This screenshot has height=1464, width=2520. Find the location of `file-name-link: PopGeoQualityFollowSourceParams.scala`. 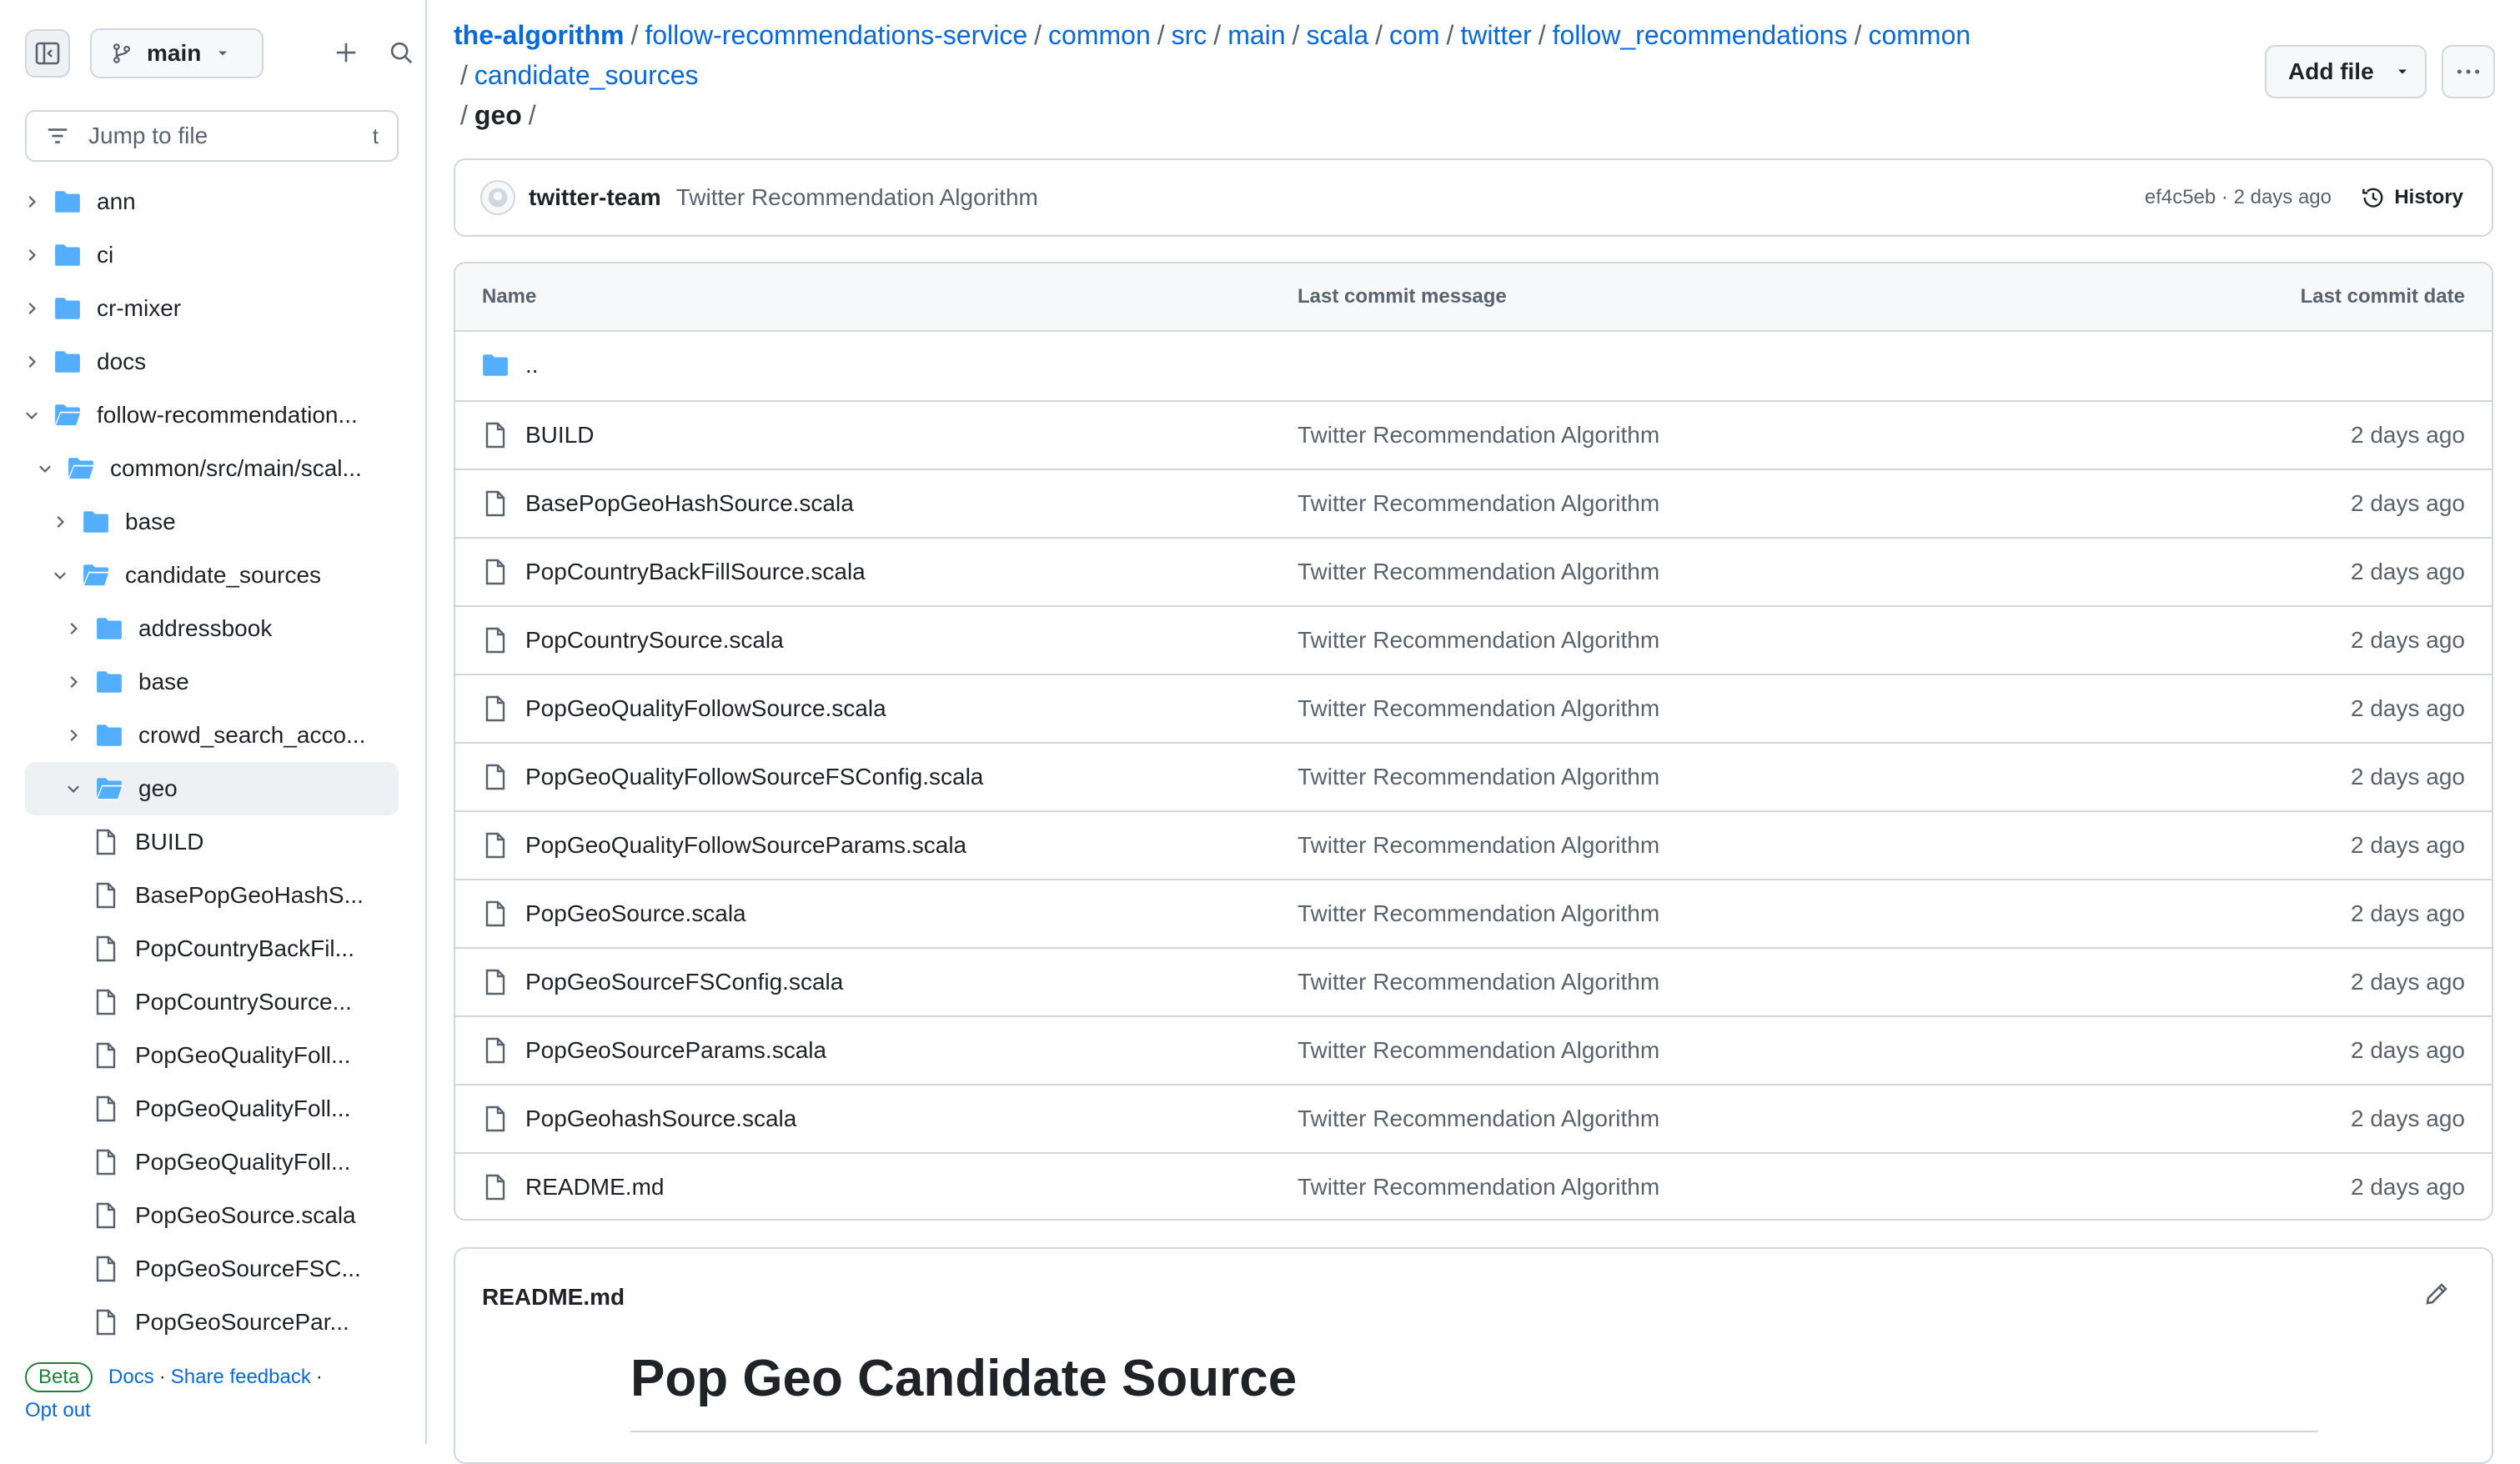

file-name-link: PopGeoQualityFollowSourceParams.scala is located at coordinates (745, 846).